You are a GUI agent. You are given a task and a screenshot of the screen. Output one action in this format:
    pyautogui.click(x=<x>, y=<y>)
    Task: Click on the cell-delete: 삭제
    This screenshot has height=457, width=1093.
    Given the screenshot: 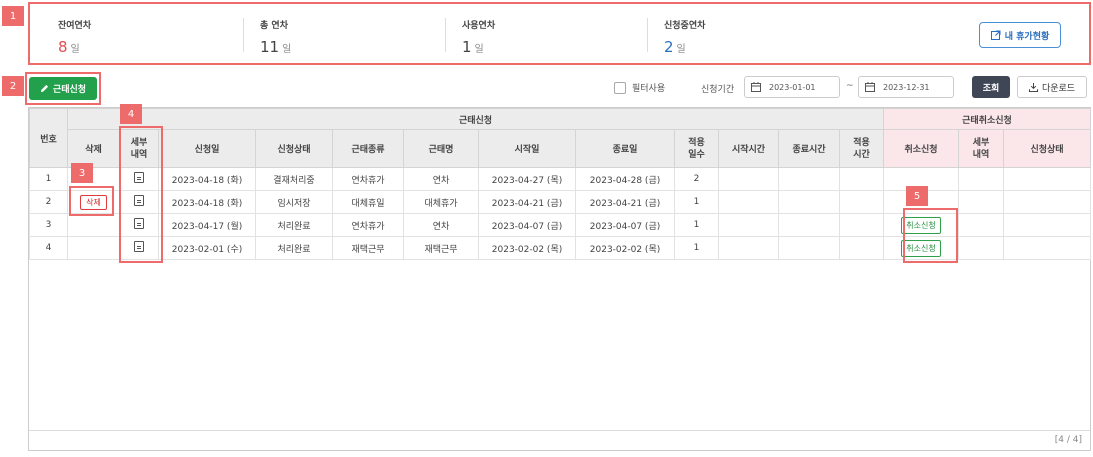 What is the action you would take?
    pyautogui.click(x=93, y=202)
    